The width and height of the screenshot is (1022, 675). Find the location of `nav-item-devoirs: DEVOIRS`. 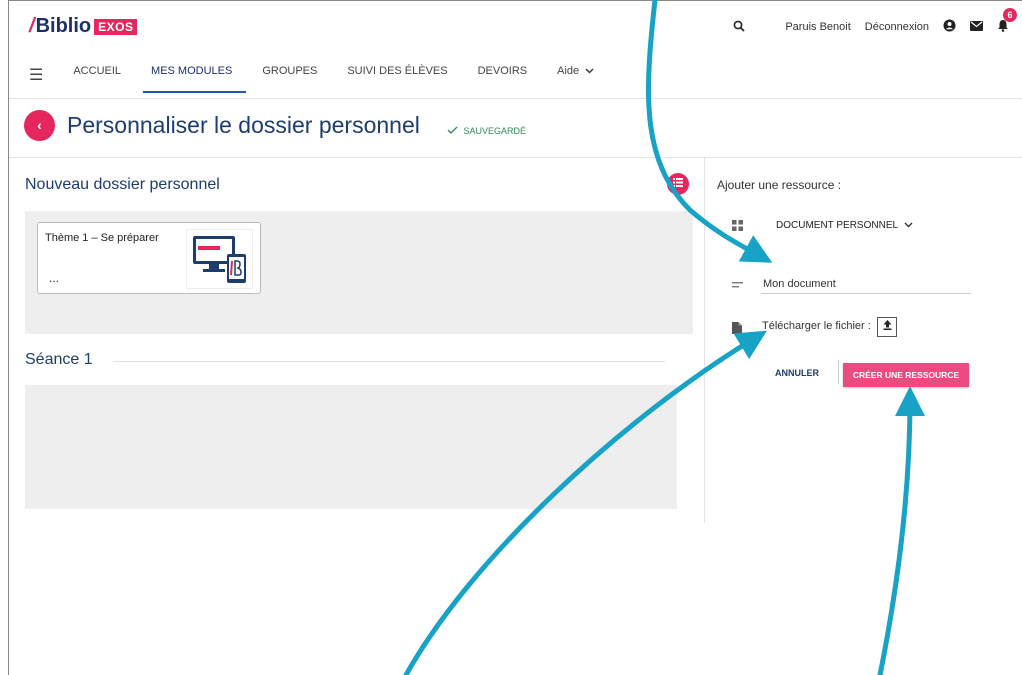

nav-item-devoirs: DEVOIRS is located at coordinates (503, 75).